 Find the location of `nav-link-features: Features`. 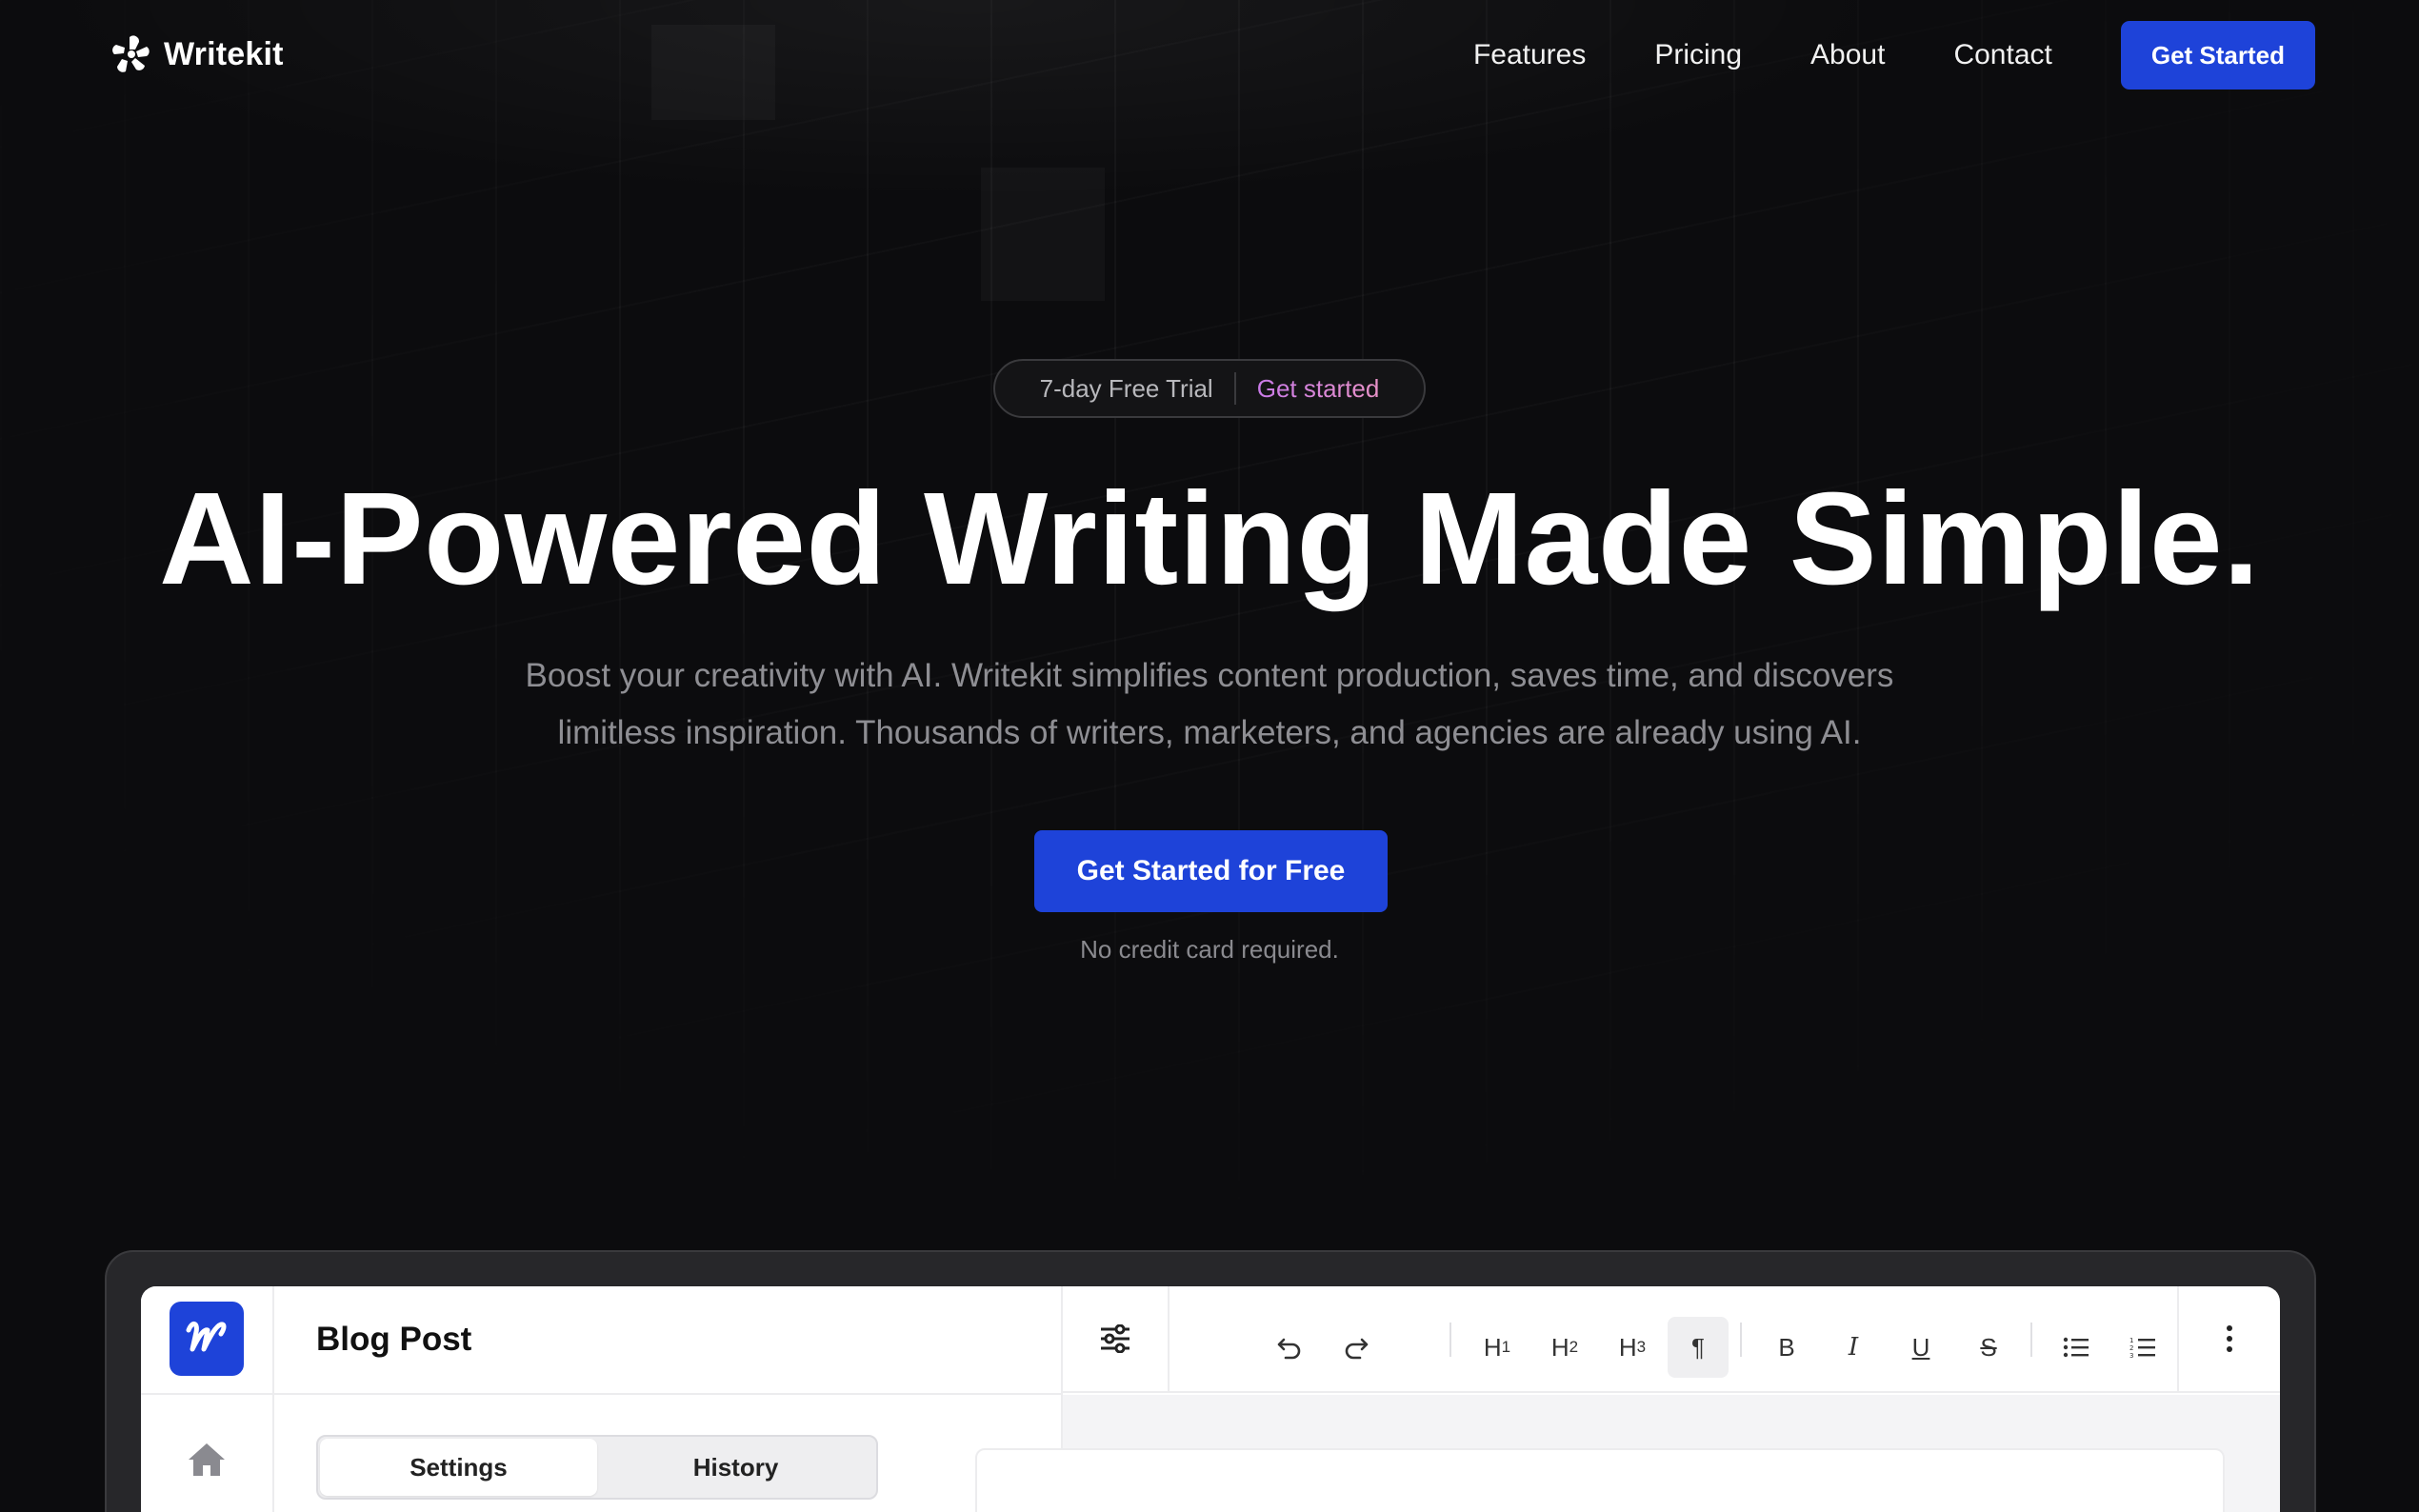

nav-link-features: Features is located at coordinates (1529, 55).